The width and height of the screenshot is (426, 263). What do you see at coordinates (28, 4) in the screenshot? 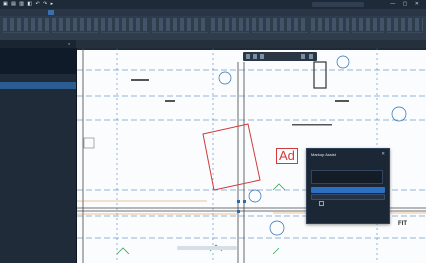
I see `quick-access-toolbar: ▣ ▤ ▥ ◧ ↶ ↷ ▸` at bounding box center [28, 4].